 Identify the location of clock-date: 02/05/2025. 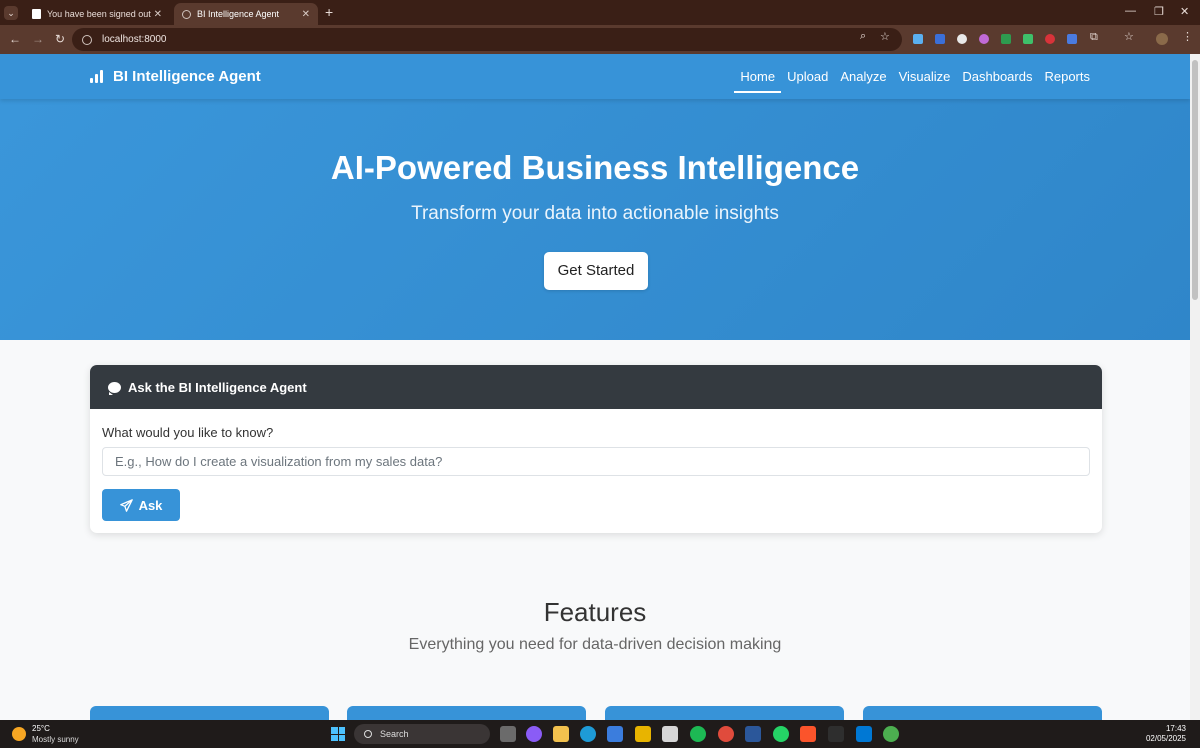
(1165, 738).